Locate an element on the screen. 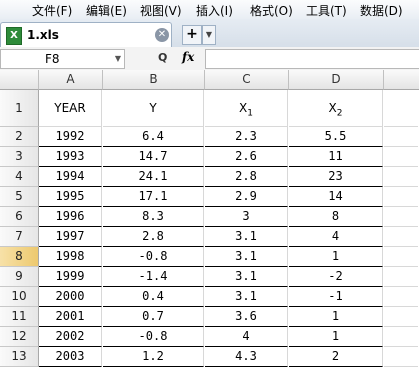 The image size is (419, 367). cell-d3: 11 is located at coordinates (336, 157).